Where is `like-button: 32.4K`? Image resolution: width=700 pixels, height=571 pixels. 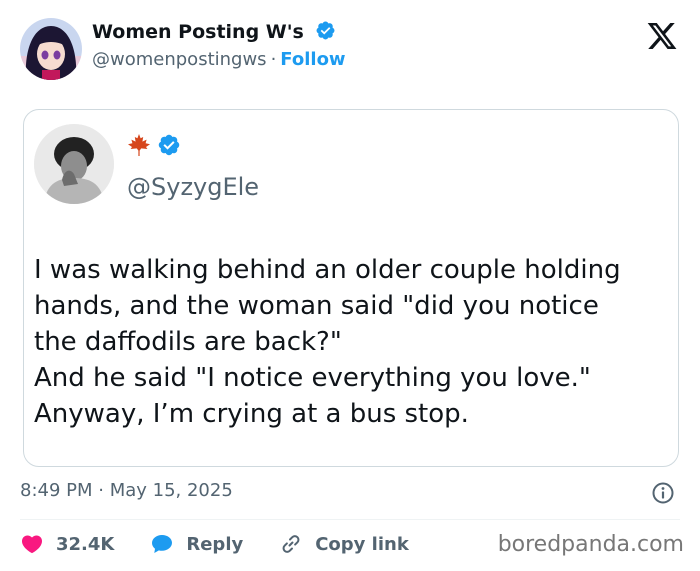
like-button: 32.4K is located at coordinates (67, 544).